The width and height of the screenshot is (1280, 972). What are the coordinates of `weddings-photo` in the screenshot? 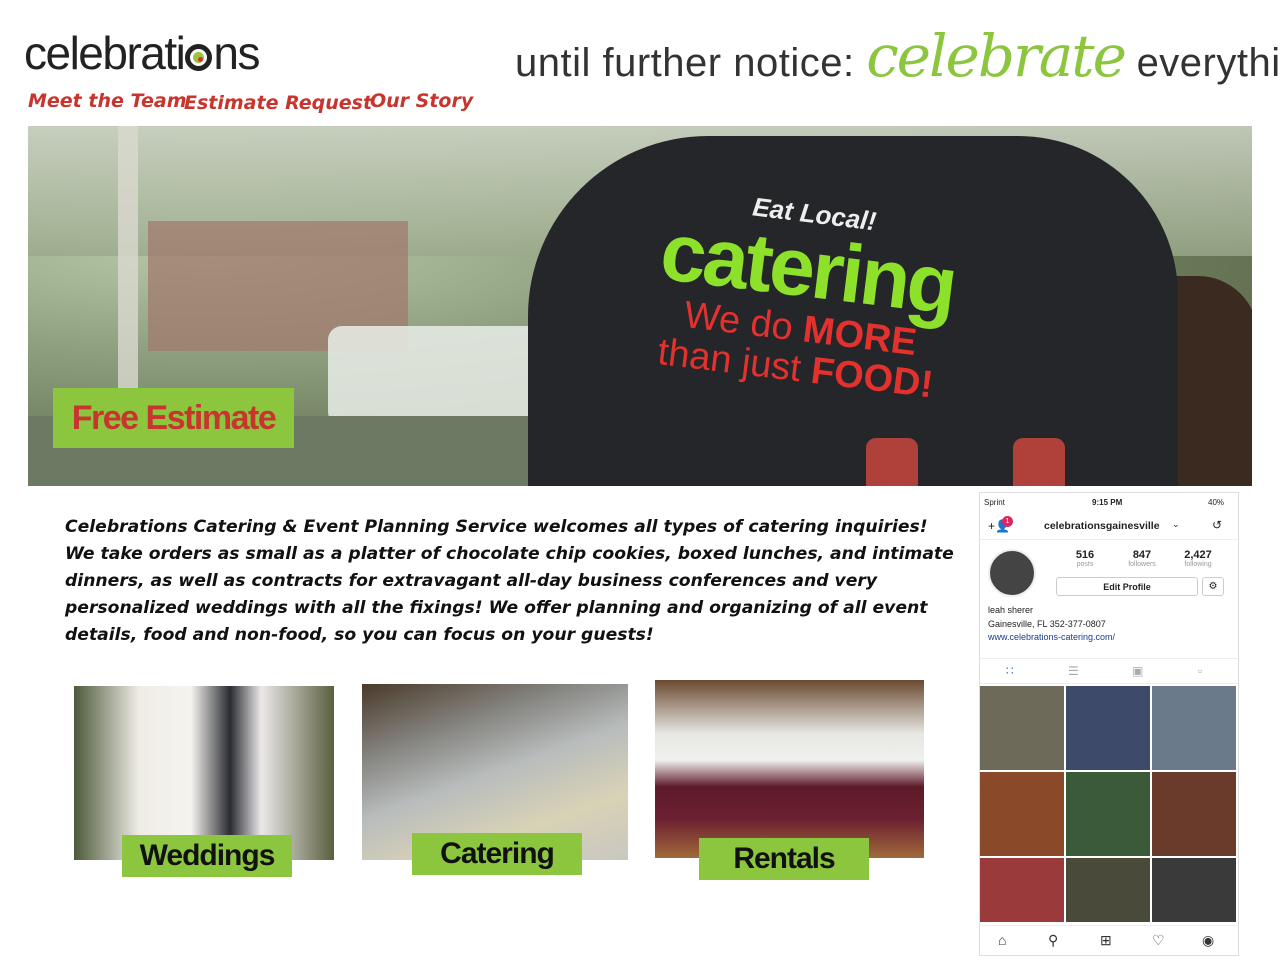 It's located at (204, 773).